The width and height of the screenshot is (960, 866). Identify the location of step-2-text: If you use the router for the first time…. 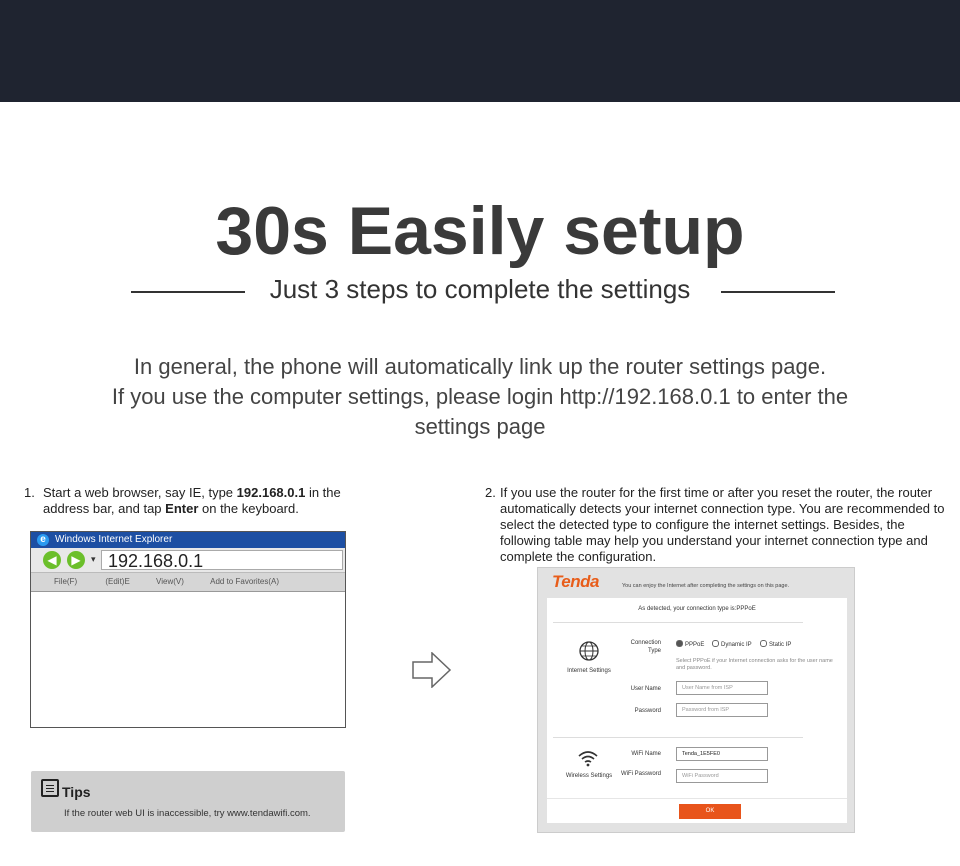
(722, 524).